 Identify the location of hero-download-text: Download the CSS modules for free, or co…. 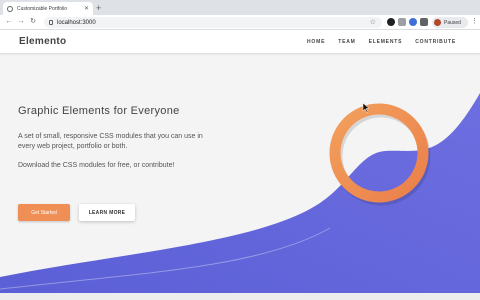
(96, 165).